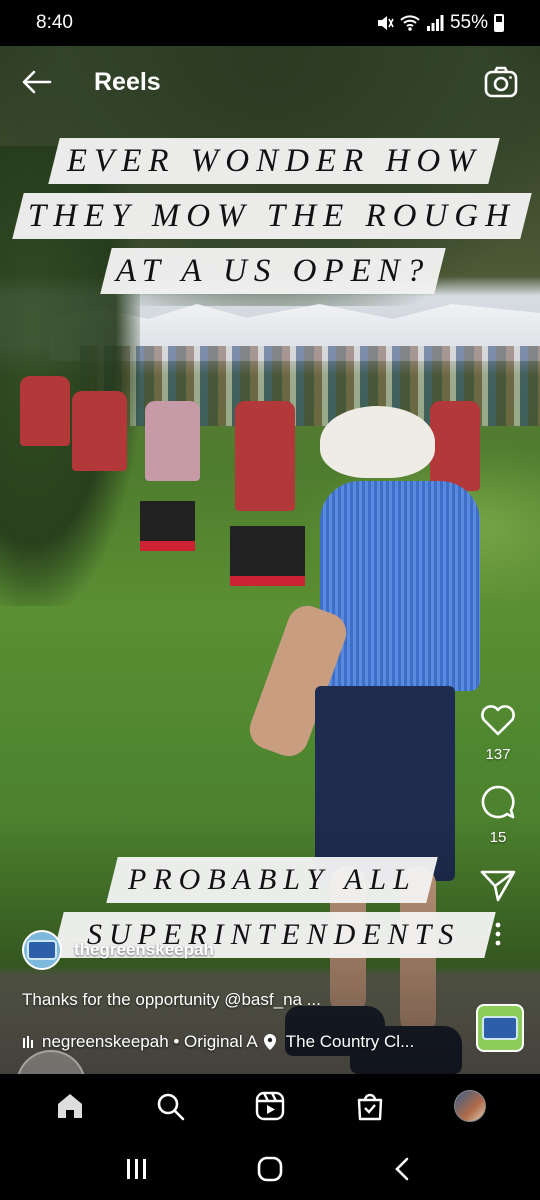 This screenshot has height=1200, width=540. What do you see at coordinates (272, 880) in the screenshot?
I see `video-caption: PROBABLY ALL` at bounding box center [272, 880].